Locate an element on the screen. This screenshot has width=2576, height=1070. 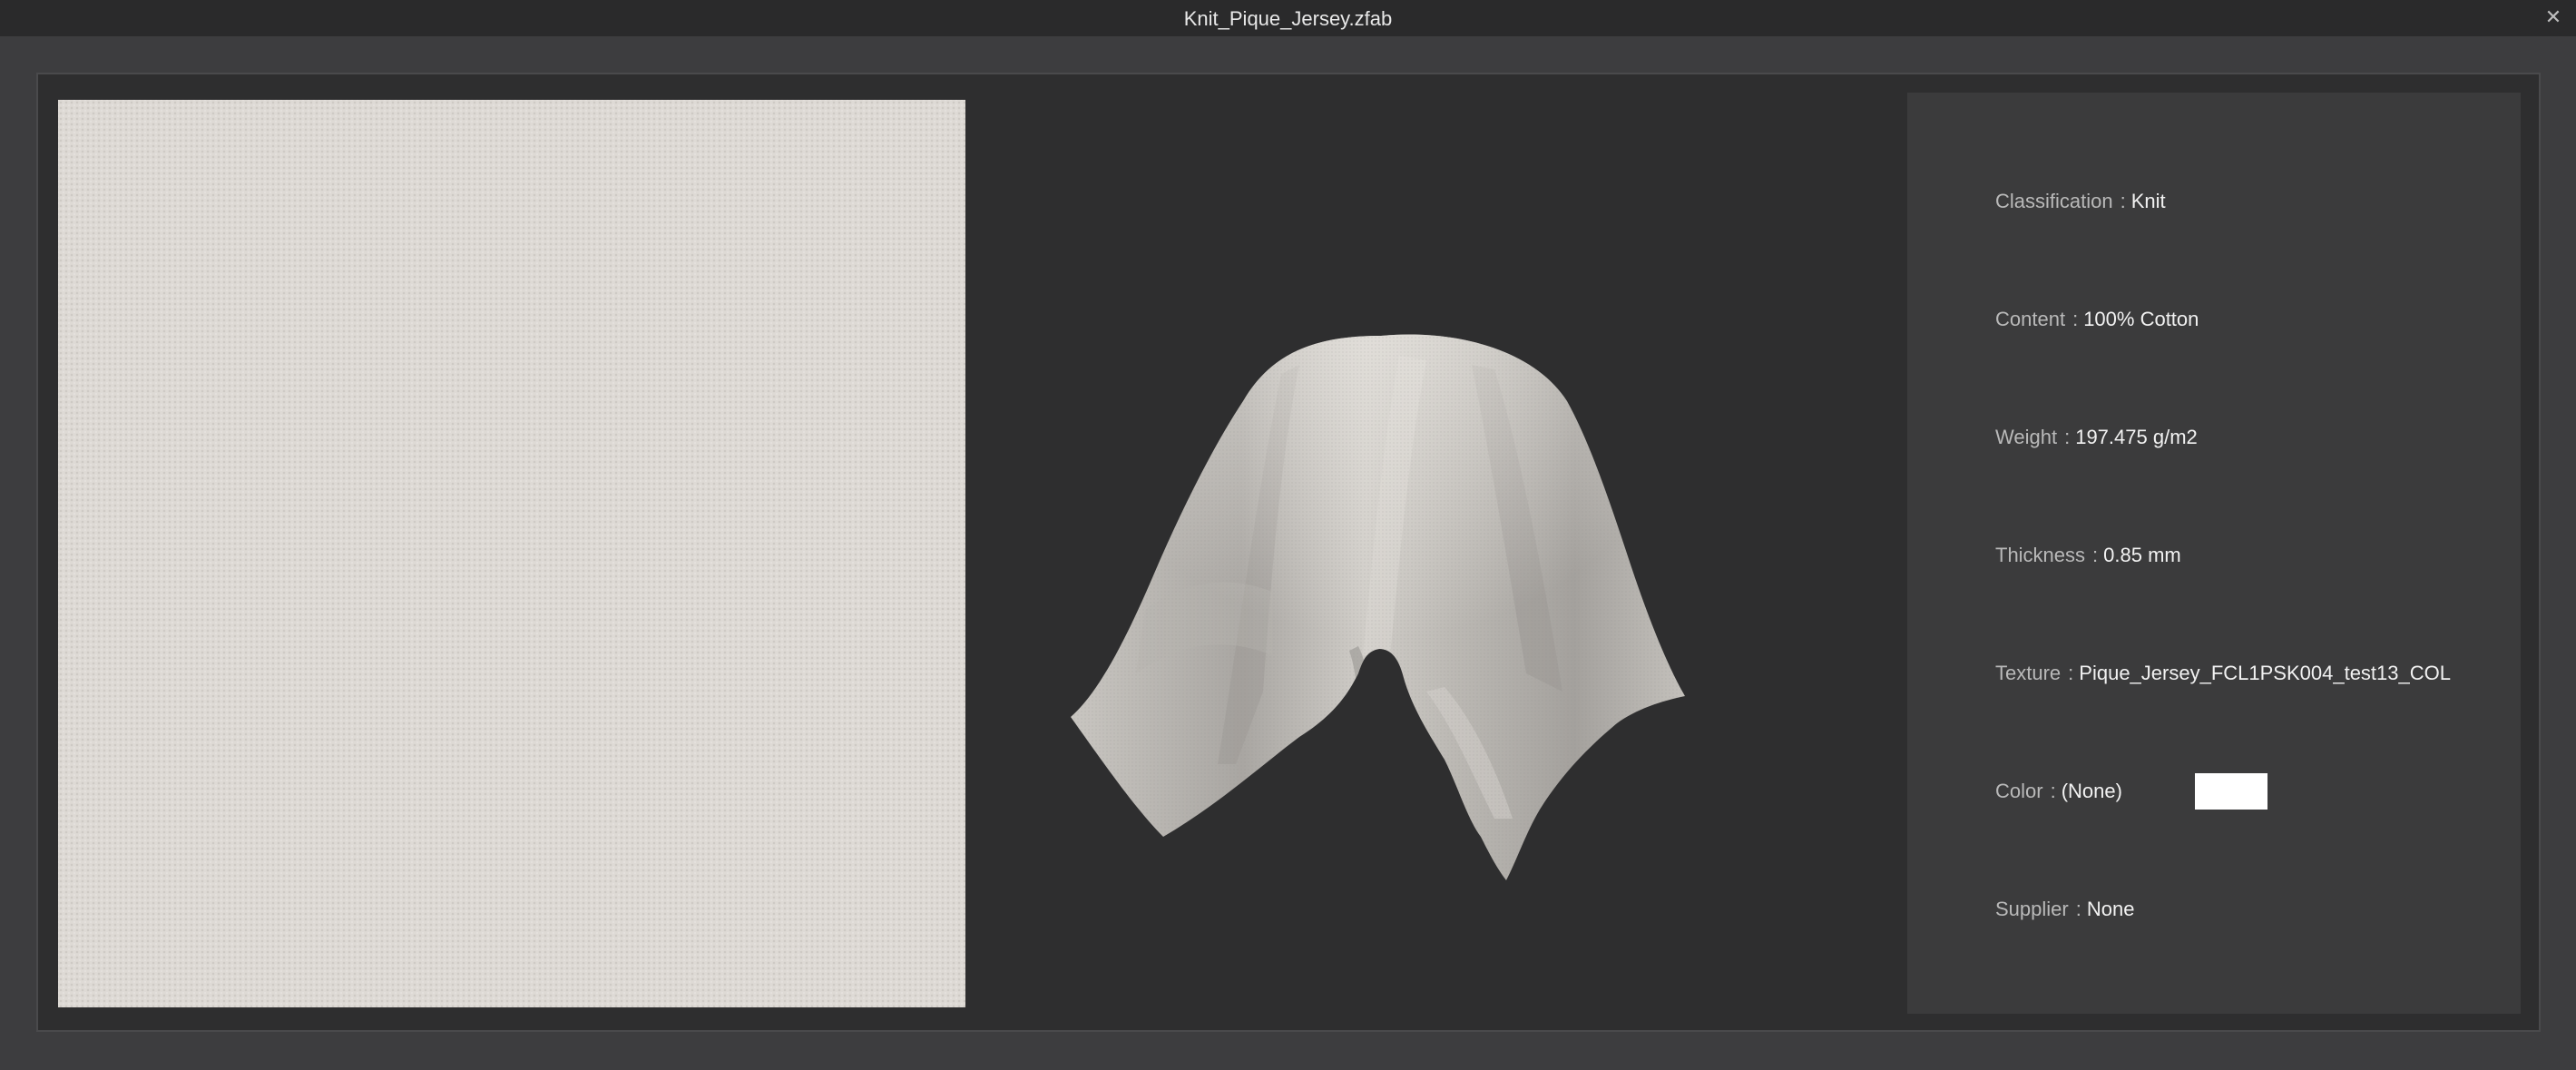
supplier-row: Supplier: None is located at coordinates (2064, 909).